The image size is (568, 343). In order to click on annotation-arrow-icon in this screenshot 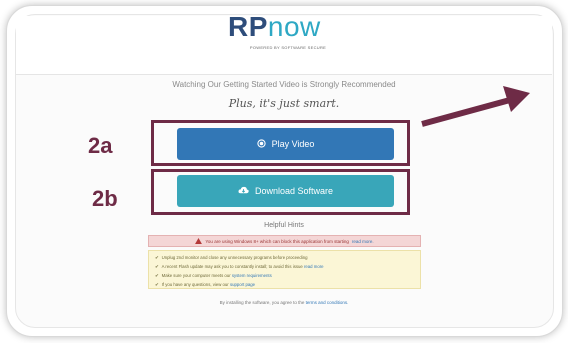, I will do `click(475, 106)`.